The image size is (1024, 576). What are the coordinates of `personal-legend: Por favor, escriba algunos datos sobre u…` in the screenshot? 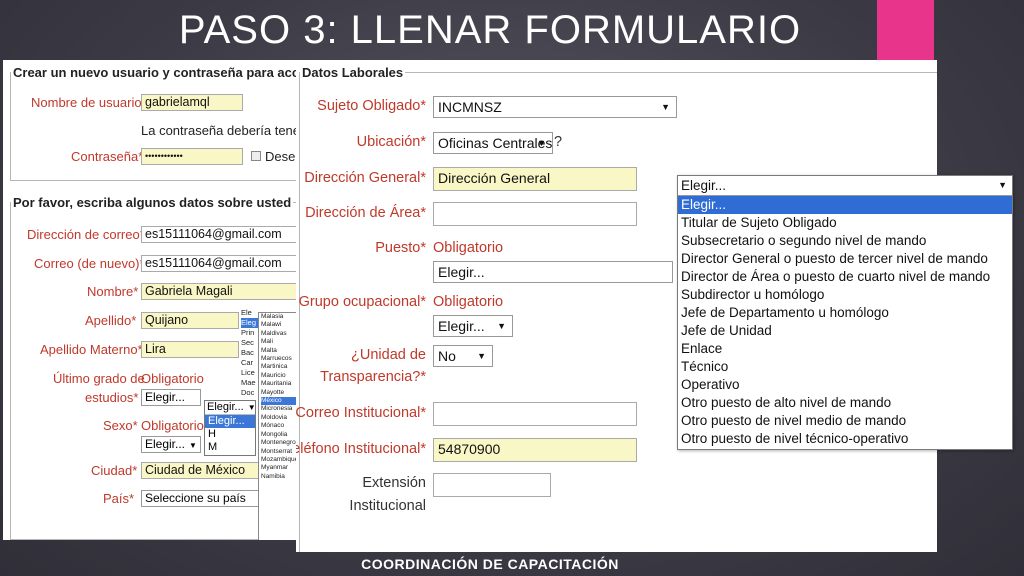 It's located at (152, 202).